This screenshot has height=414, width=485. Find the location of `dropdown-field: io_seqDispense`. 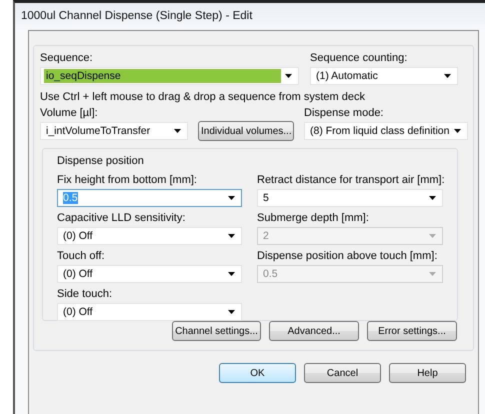

dropdown-field: io_seqDispense is located at coordinates (169, 76).